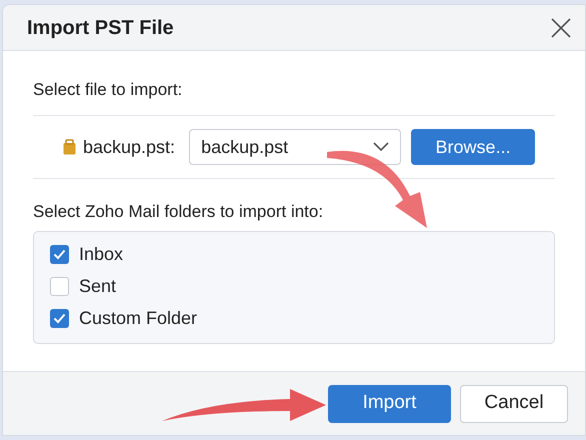  Describe the element at coordinates (381, 147) in the screenshot. I see `chevron-down-icon` at that location.